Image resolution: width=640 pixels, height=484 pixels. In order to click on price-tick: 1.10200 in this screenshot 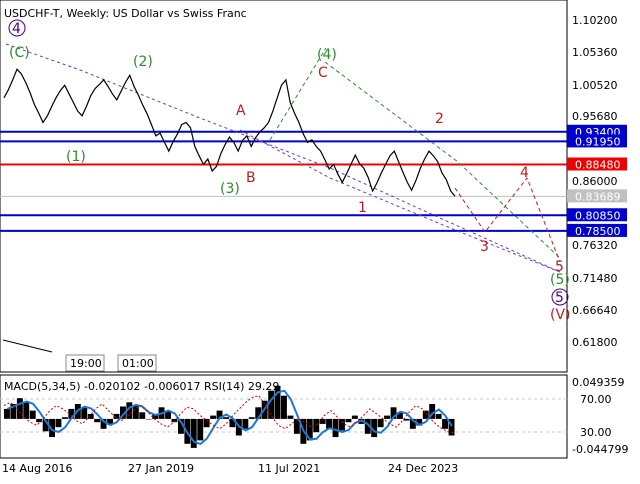, I will do `click(595, 20)`.